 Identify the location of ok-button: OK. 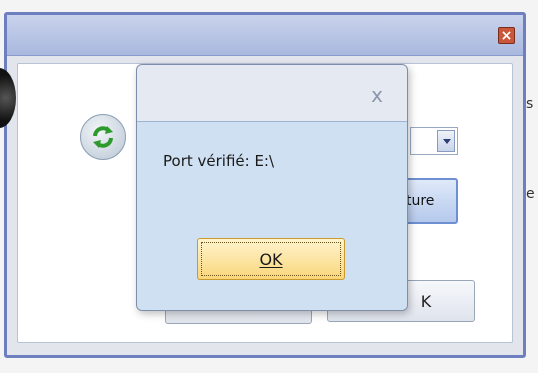
(271, 259).